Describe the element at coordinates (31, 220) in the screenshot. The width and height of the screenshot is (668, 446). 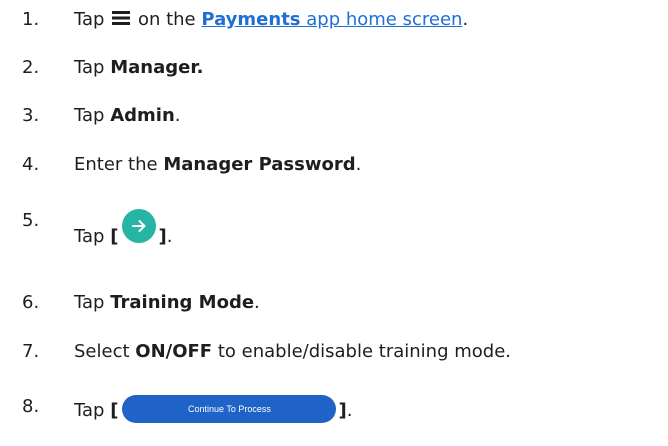
I see `step-number: 5.` at that location.